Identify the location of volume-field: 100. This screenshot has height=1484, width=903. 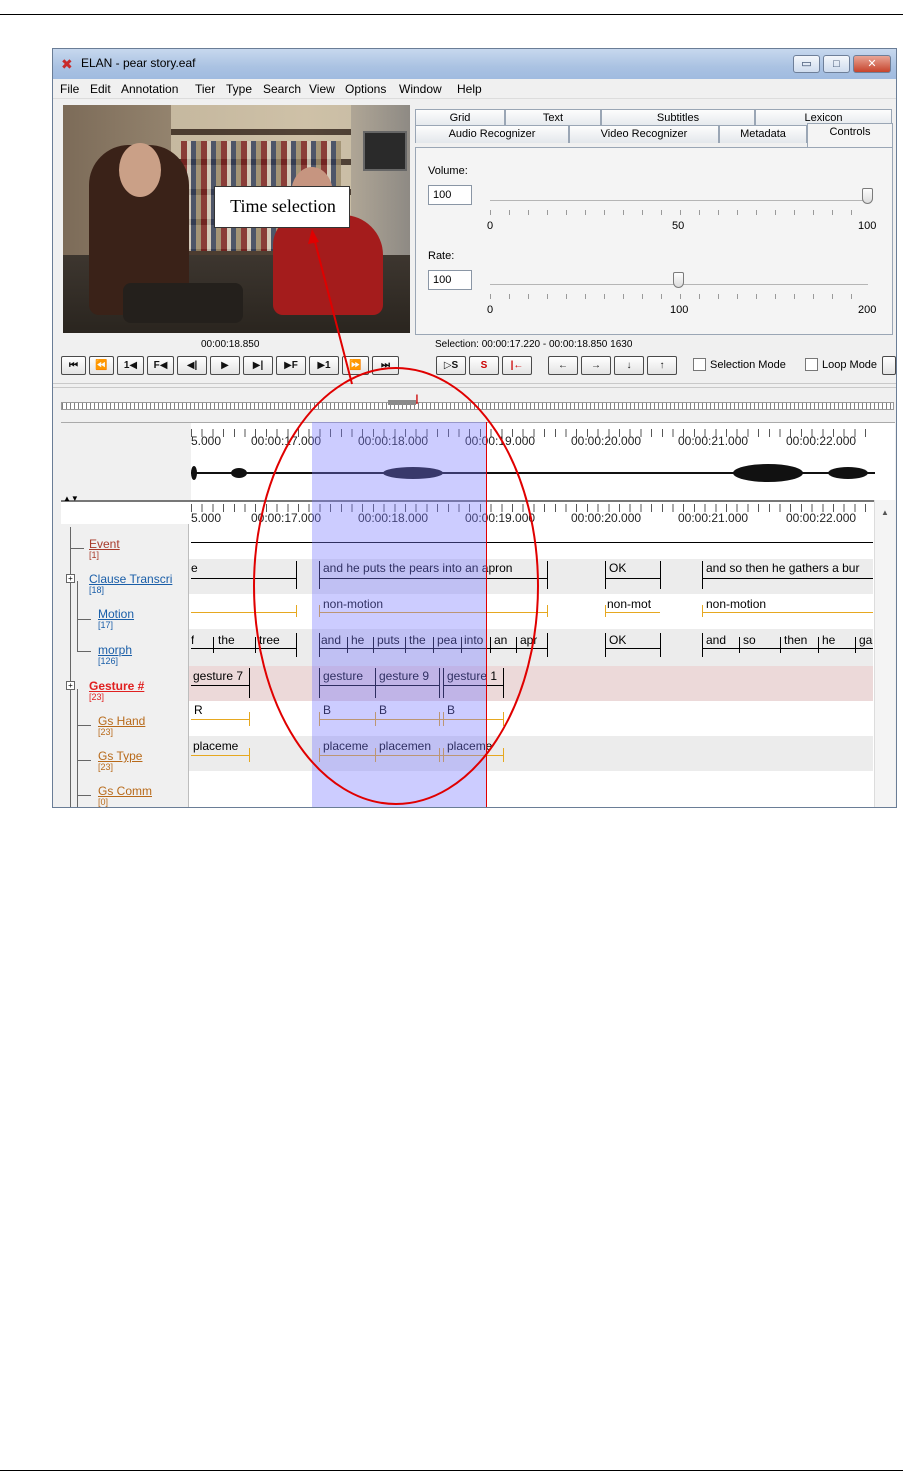
(450, 195).